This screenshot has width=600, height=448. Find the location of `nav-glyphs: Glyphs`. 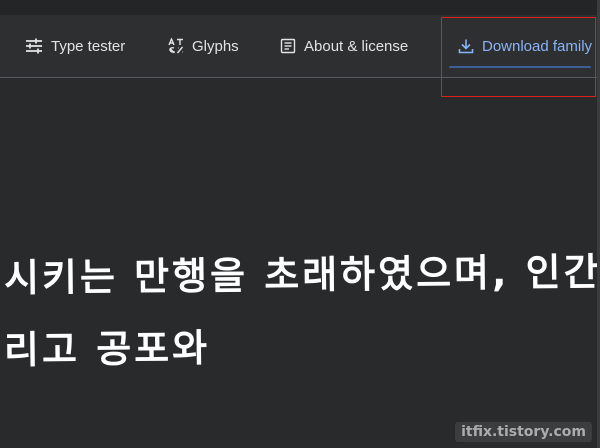

nav-glyphs: Glyphs is located at coordinates (203, 46).